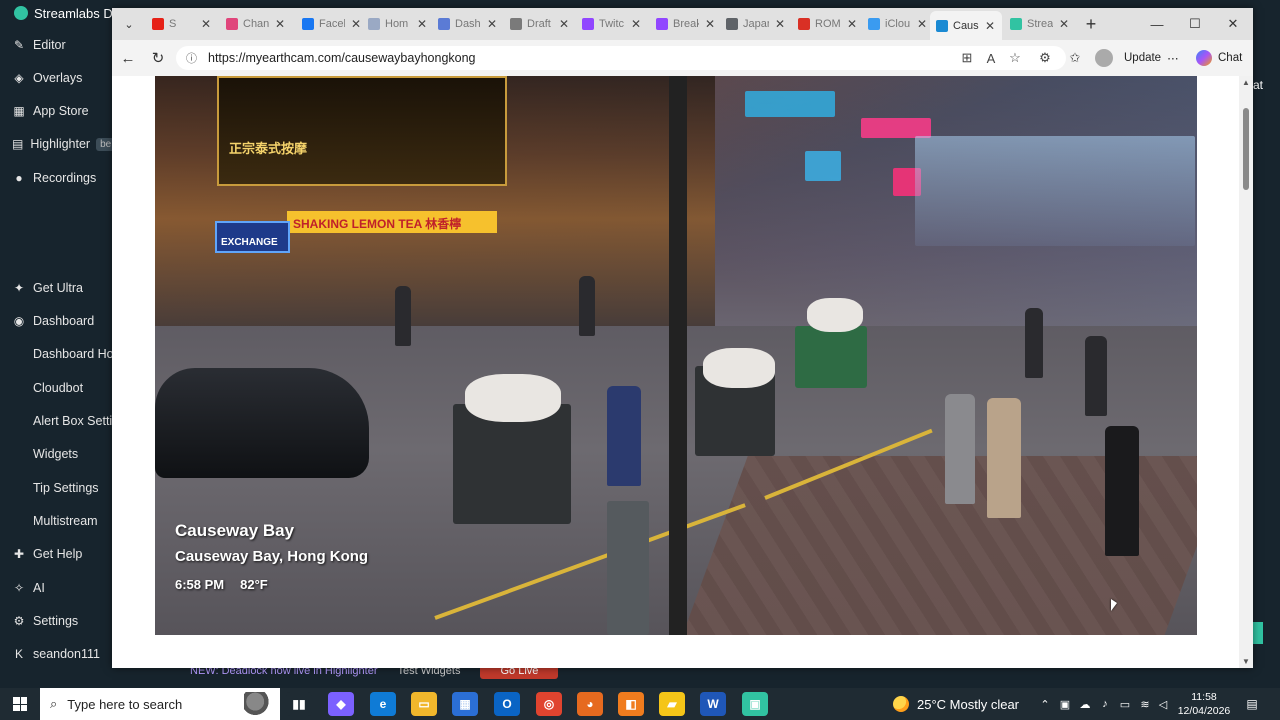 The height and width of the screenshot is (720, 1280). What do you see at coordinates (1173, 58) in the screenshot?
I see `more-menu-icon: ⋯` at bounding box center [1173, 58].